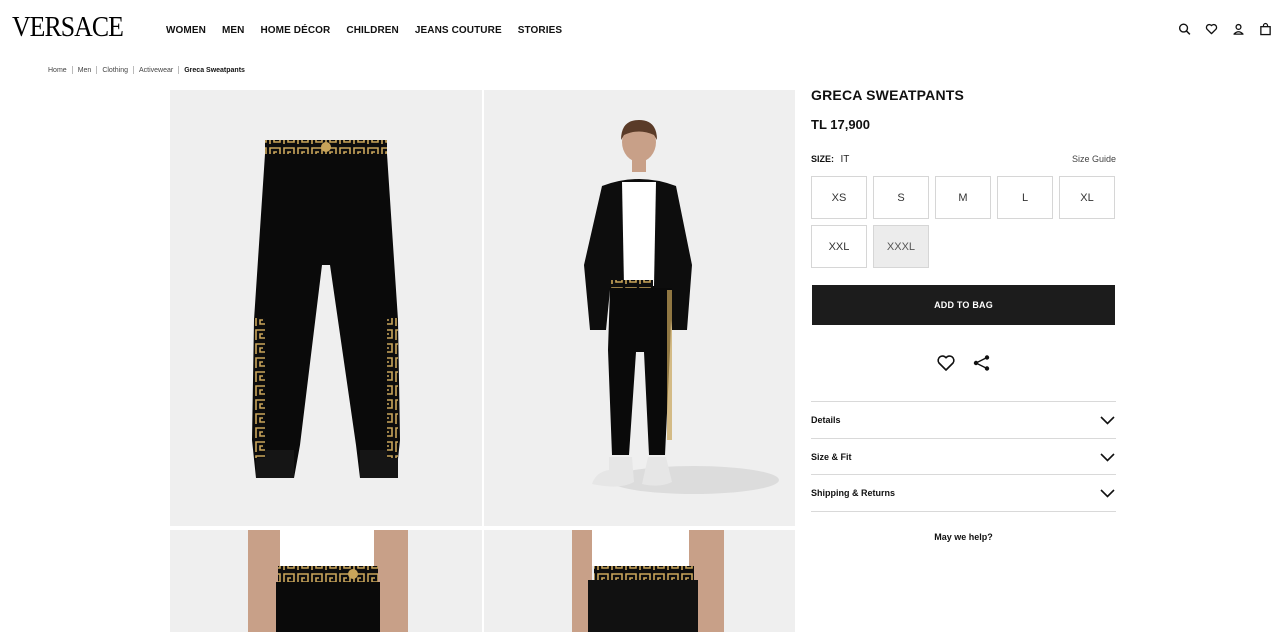 The image size is (1280, 632). Describe the element at coordinates (326, 581) in the screenshot. I see `product-image-waist-front` at that location.